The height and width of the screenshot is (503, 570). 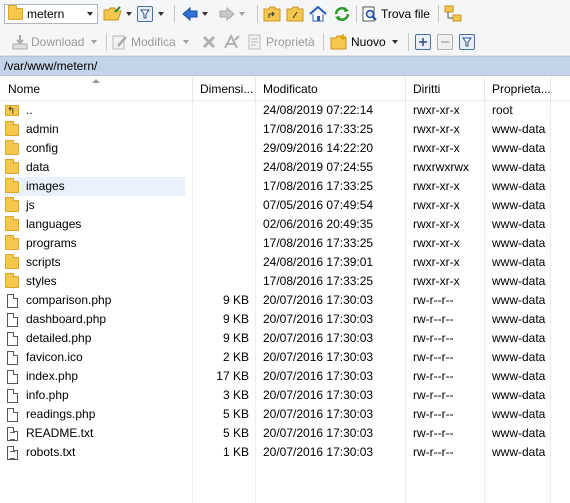 What do you see at coordinates (318, 205) in the screenshot?
I see `file-modified: 07/05/2016 07:49:54` at bounding box center [318, 205].